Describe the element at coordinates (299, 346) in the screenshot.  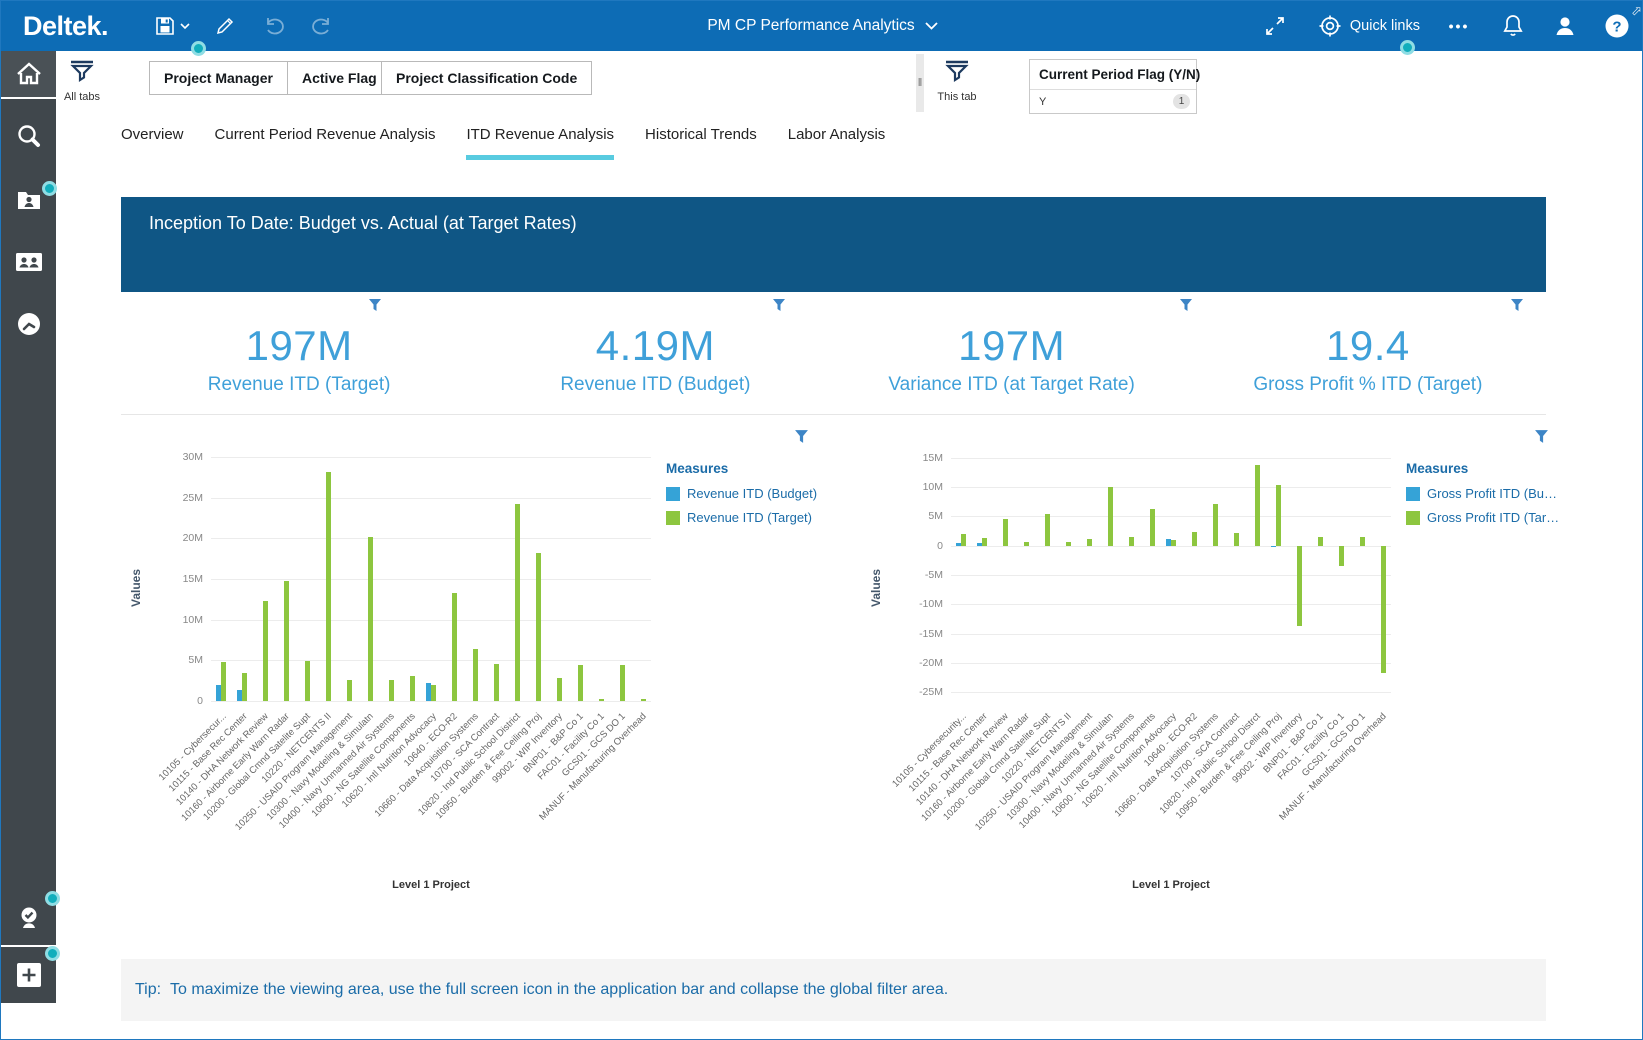
I see `kpi-revenue-itd-target: 197M Revenue ITD (Target)` at that location.